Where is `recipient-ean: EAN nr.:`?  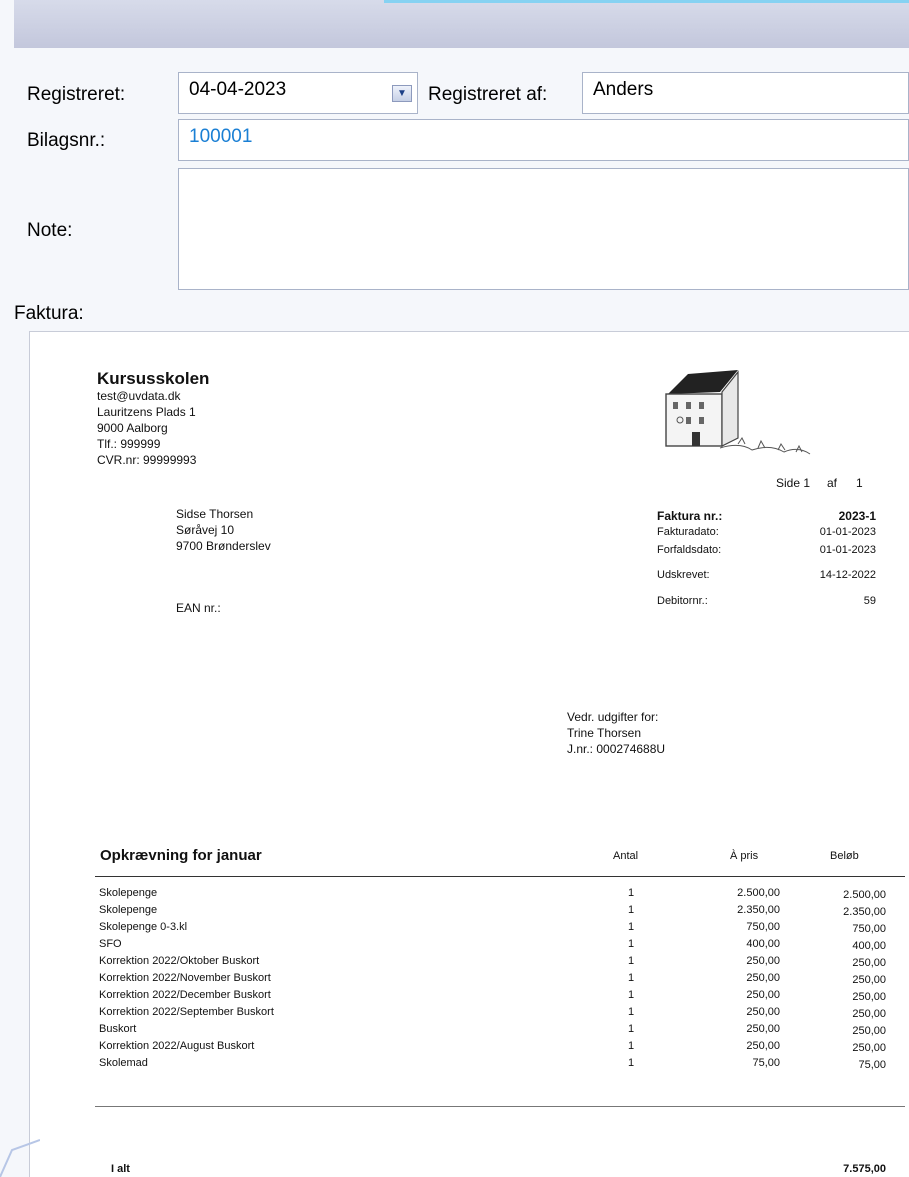 recipient-ean: EAN nr.: is located at coordinates (198, 608).